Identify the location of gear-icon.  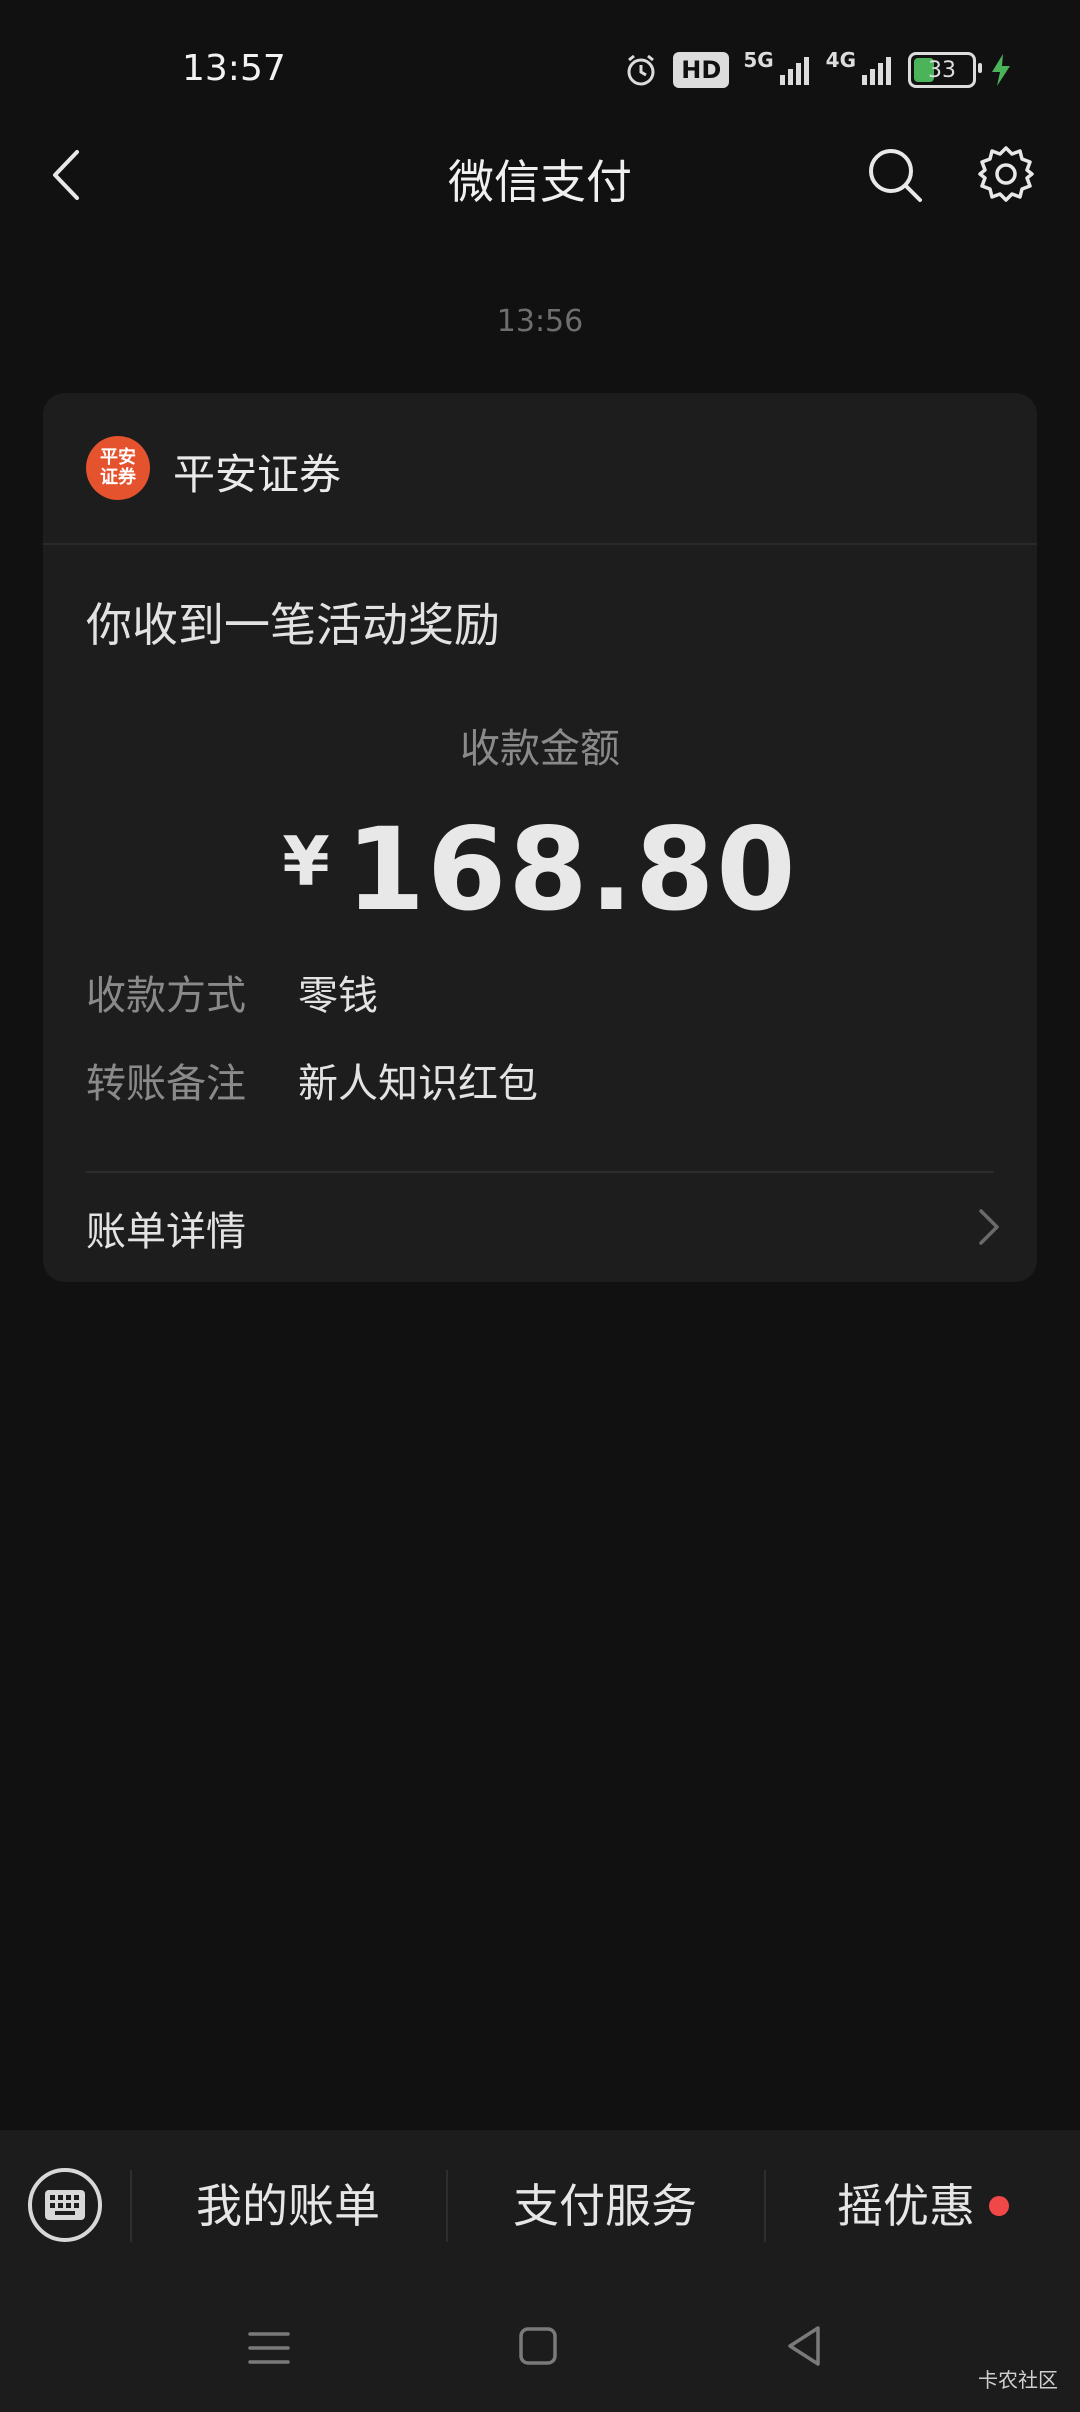
(1006, 174).